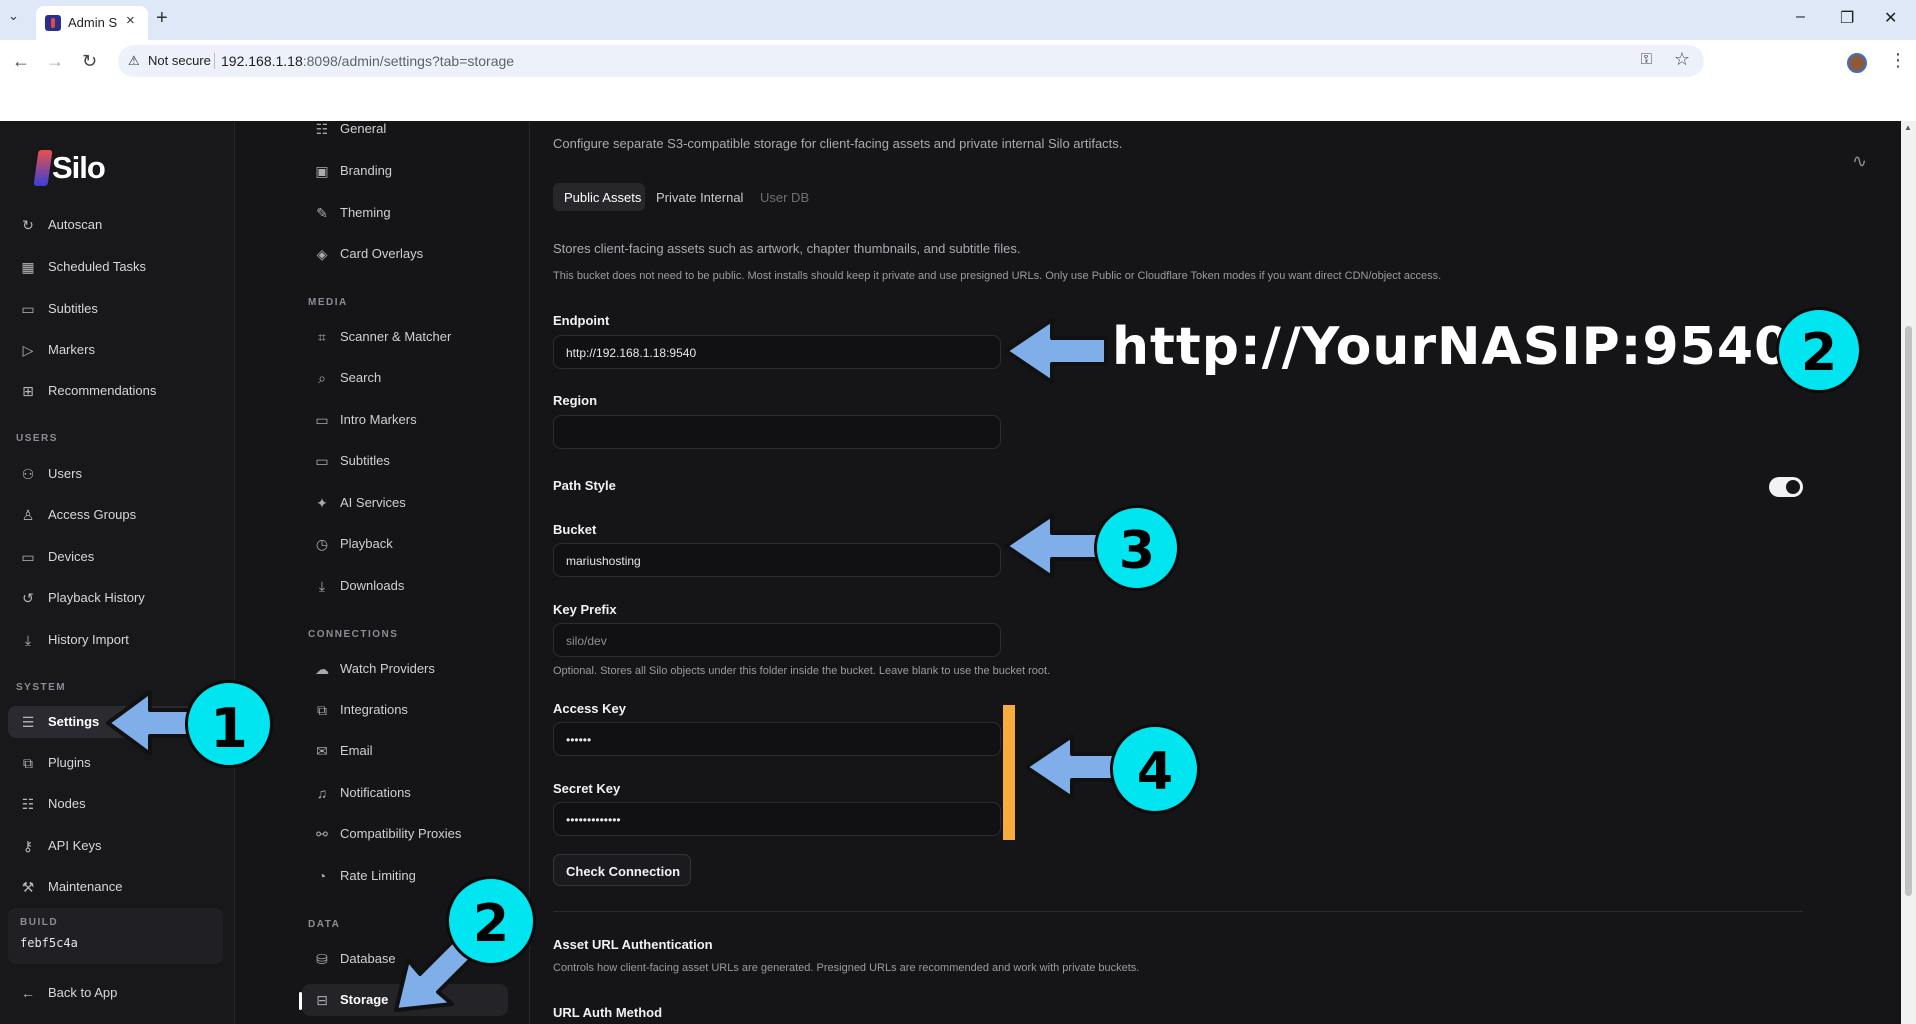  I want to click on step-2-badge-storage: 2, so click(491, 921).